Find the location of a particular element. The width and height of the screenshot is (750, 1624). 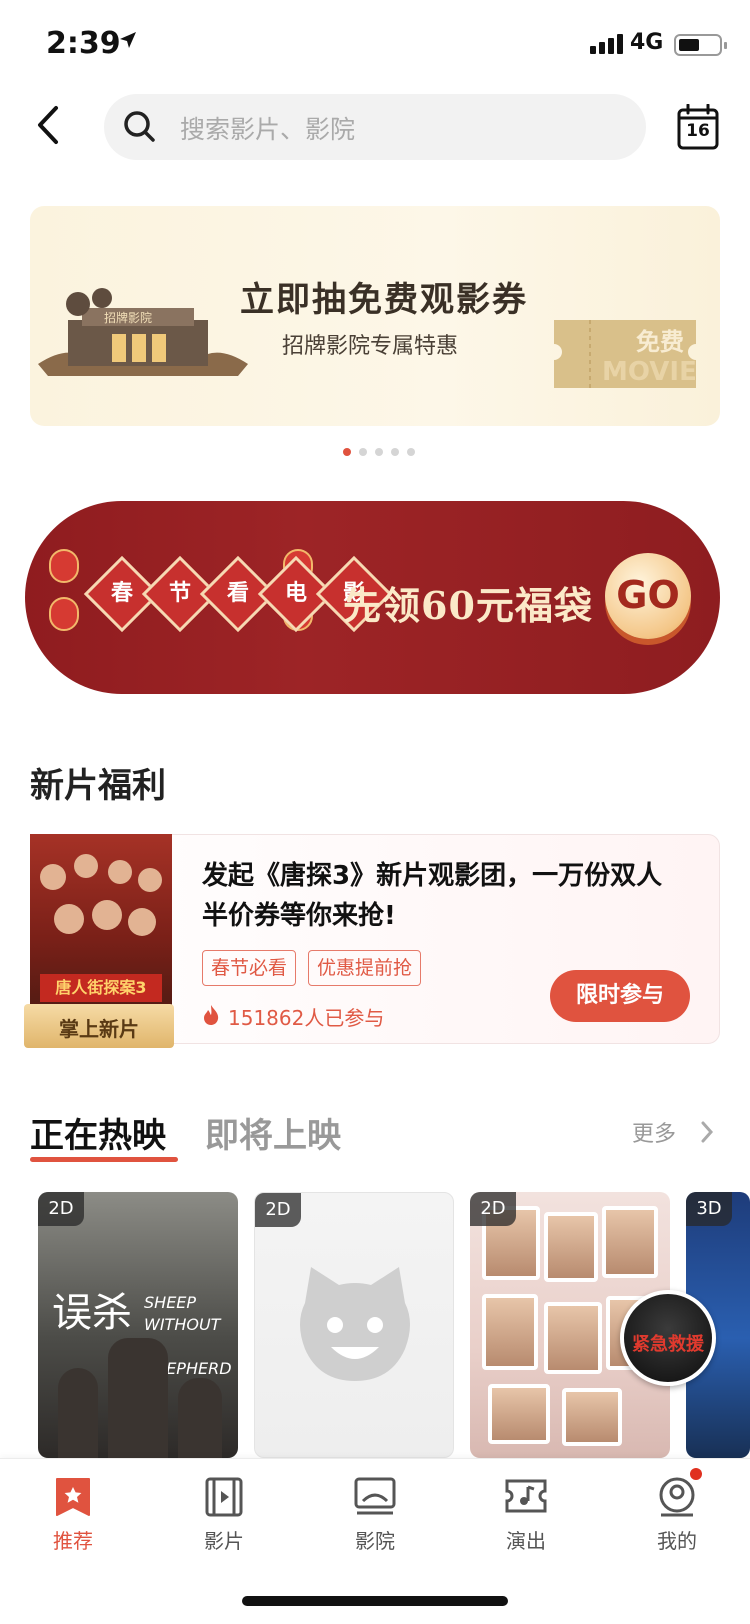

profile-icon is located at coordinates (677, 1497).